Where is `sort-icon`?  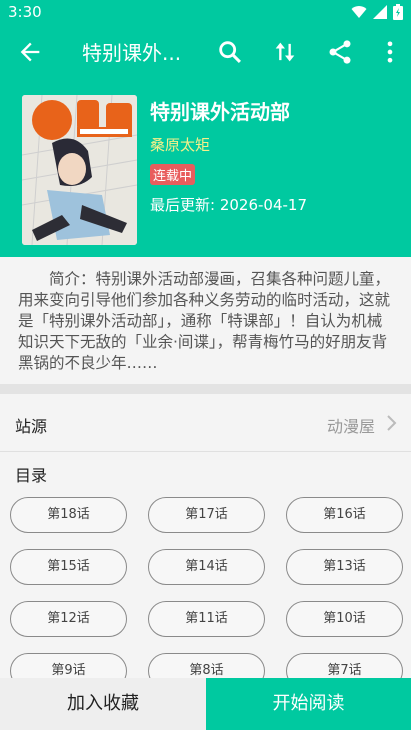 sort-icon is located at coordinates (285, 52).